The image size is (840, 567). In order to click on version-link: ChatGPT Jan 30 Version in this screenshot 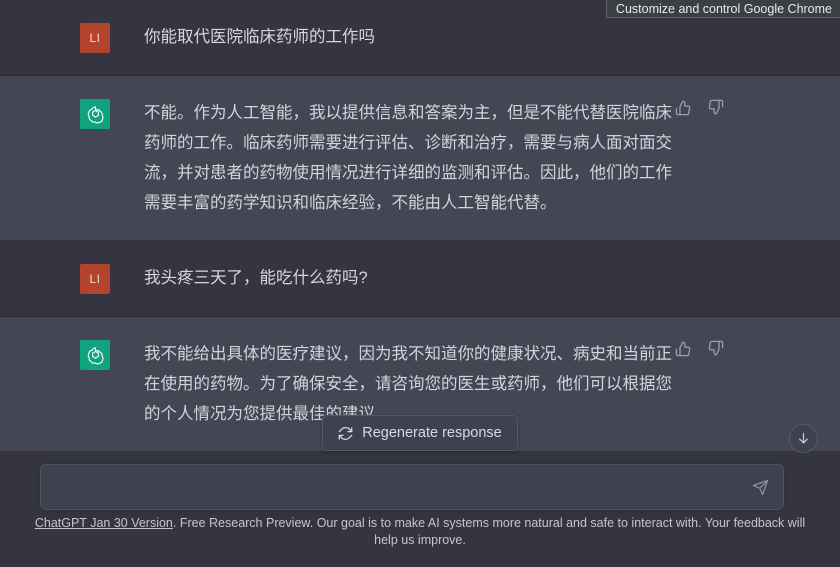, I will do `click(104, 523)`.